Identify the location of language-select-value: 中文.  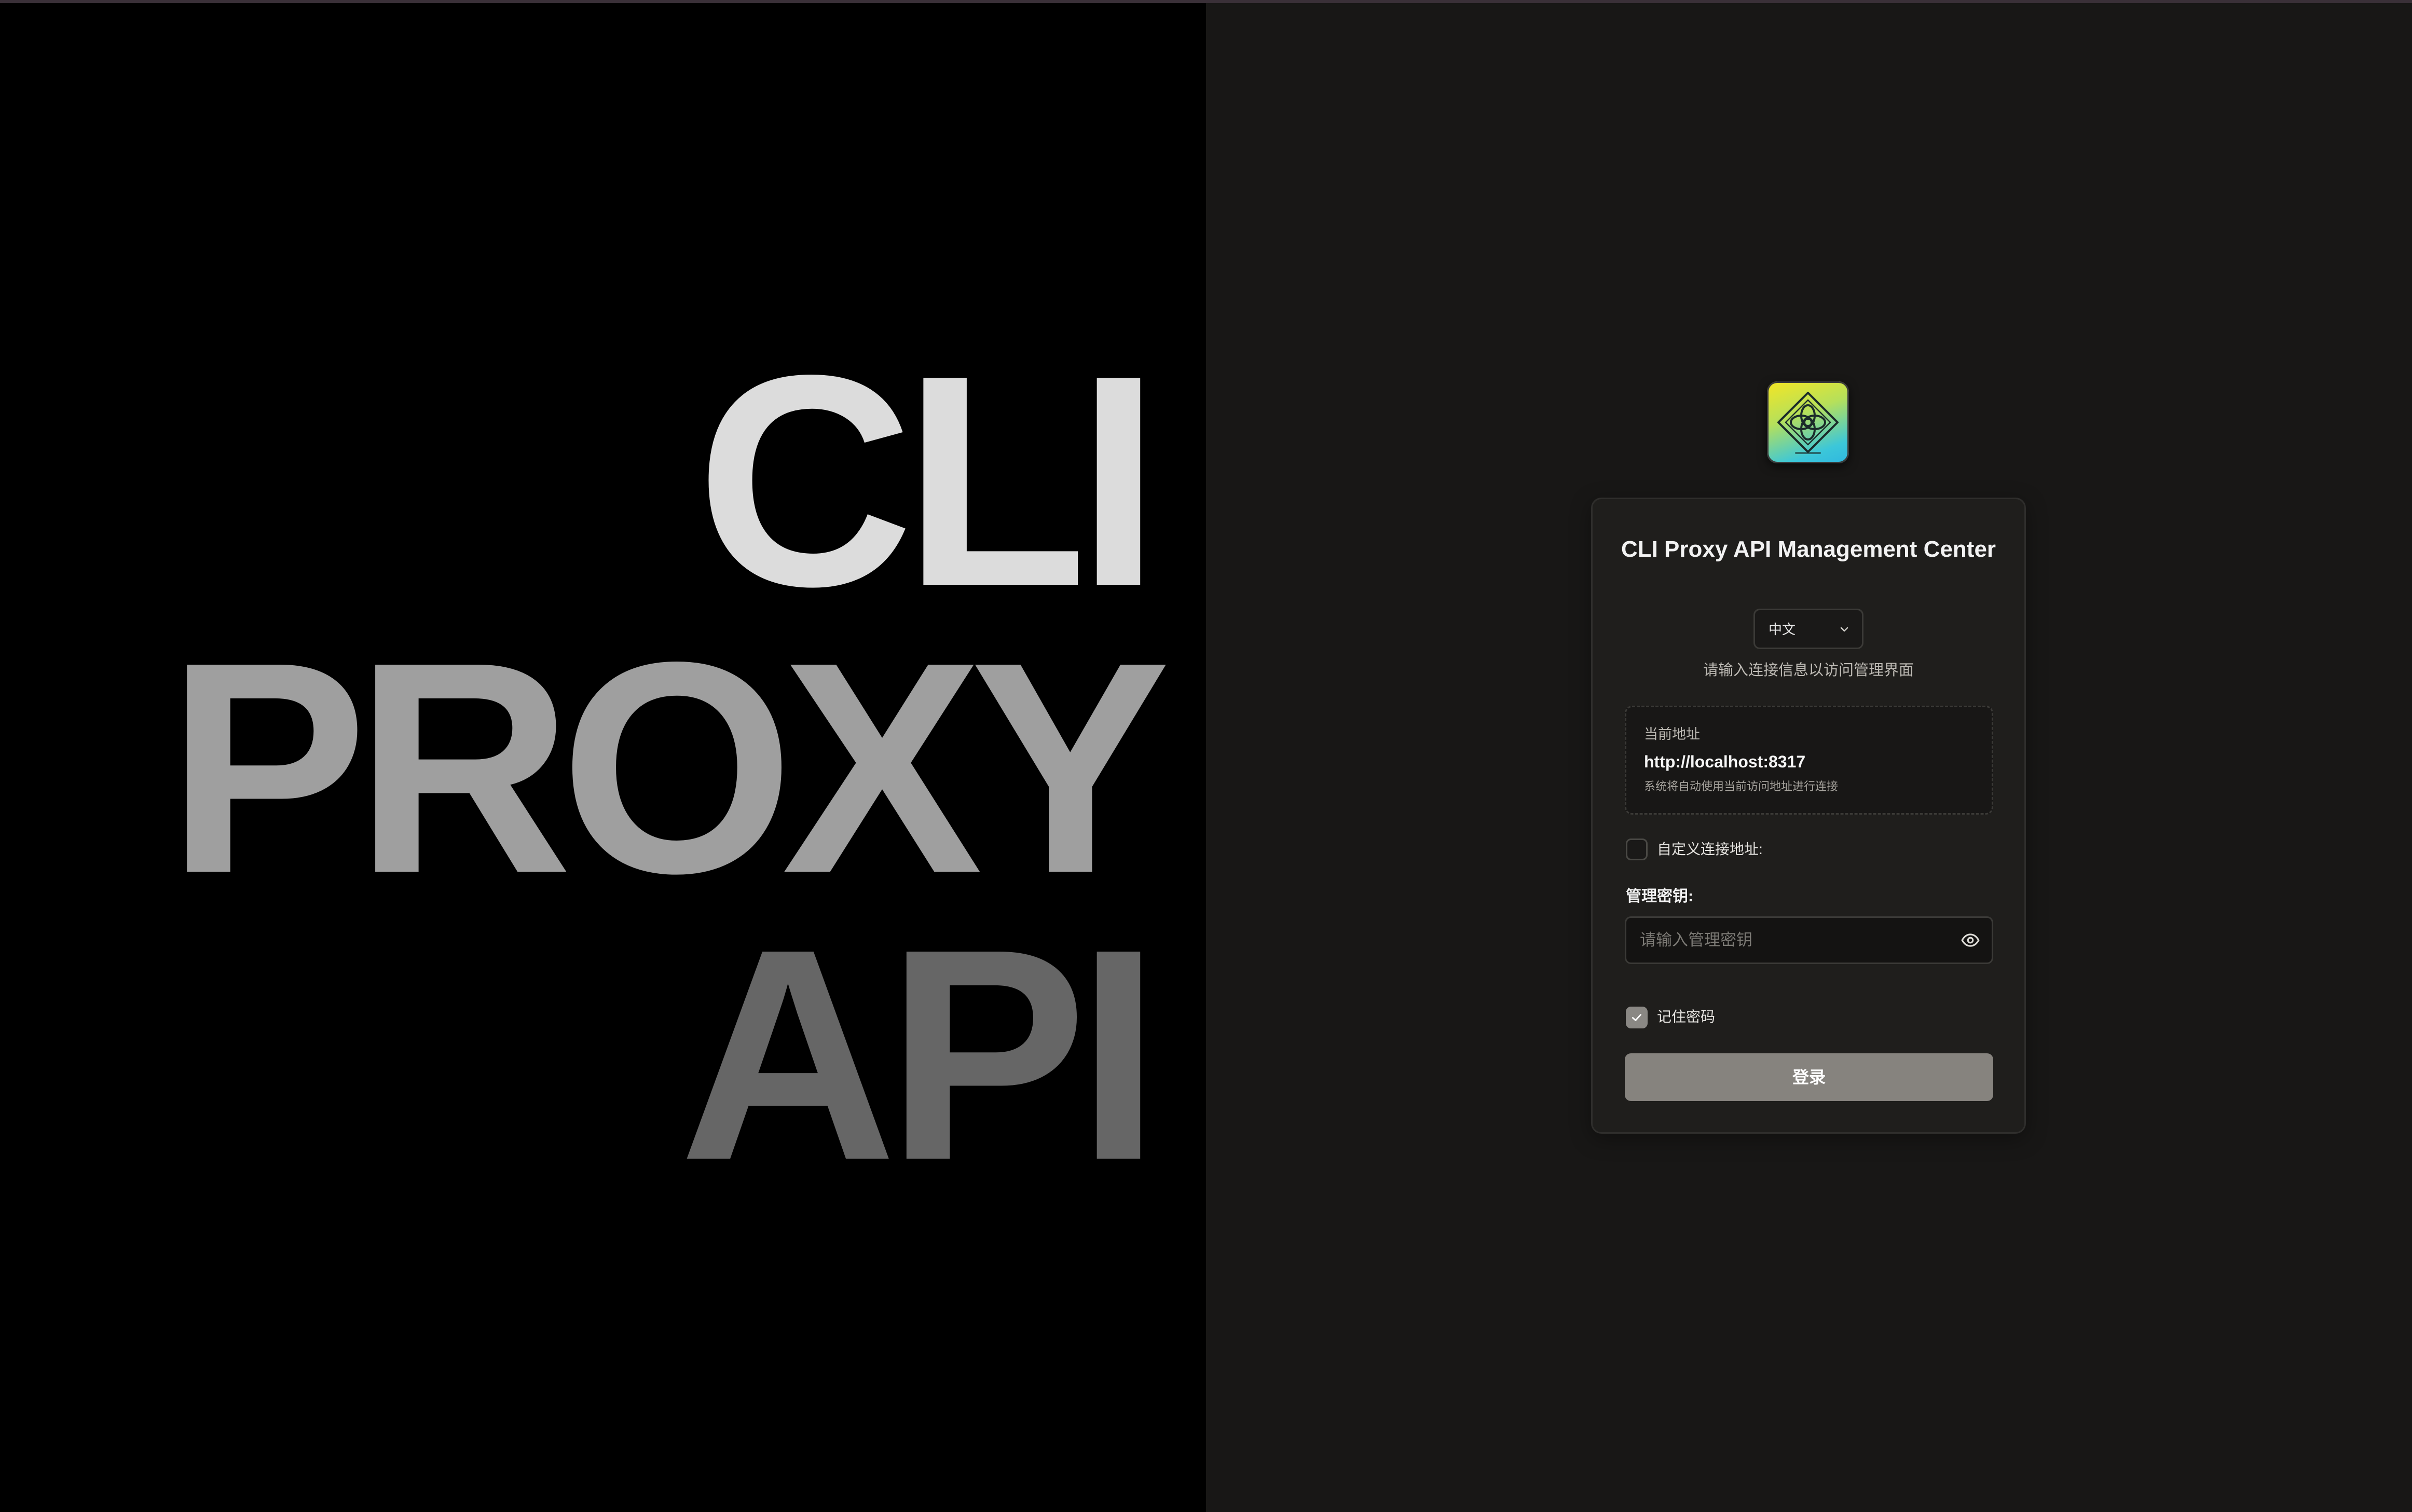
(1783, 630).